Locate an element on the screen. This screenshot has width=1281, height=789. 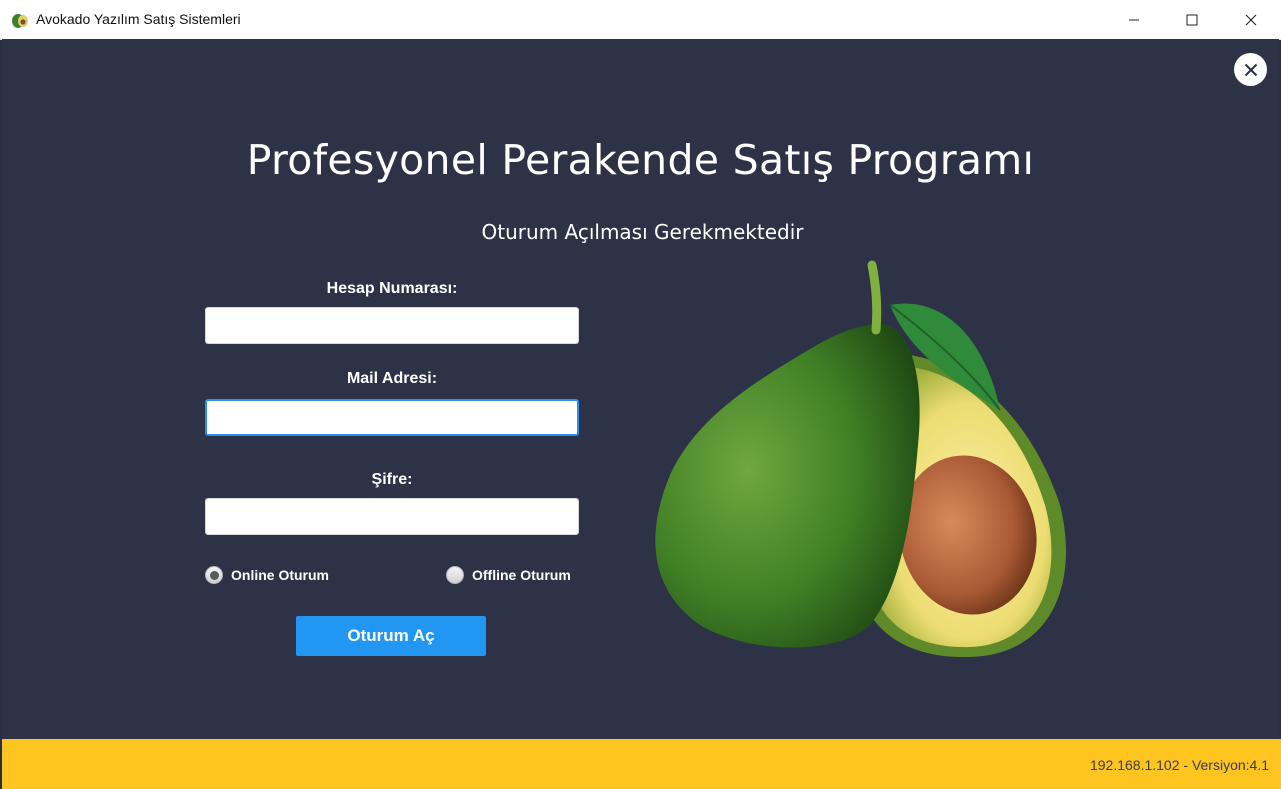
window-title: Avokado Yazılım Satış Sistemleri is located at coordinates (138, 19).